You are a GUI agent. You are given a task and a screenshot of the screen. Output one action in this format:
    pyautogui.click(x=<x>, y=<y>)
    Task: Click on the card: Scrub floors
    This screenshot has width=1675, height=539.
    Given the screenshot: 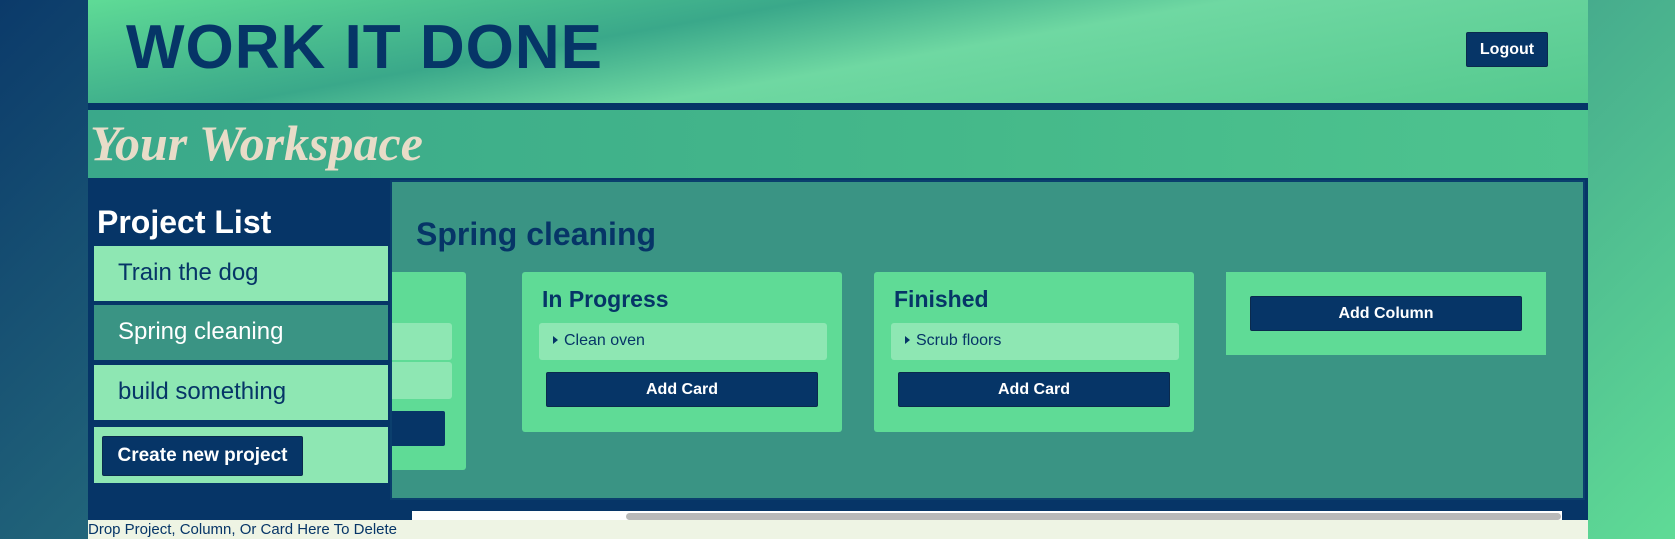 What is the action you would take?
    pyautogui.click(x=1035, y=341)
    